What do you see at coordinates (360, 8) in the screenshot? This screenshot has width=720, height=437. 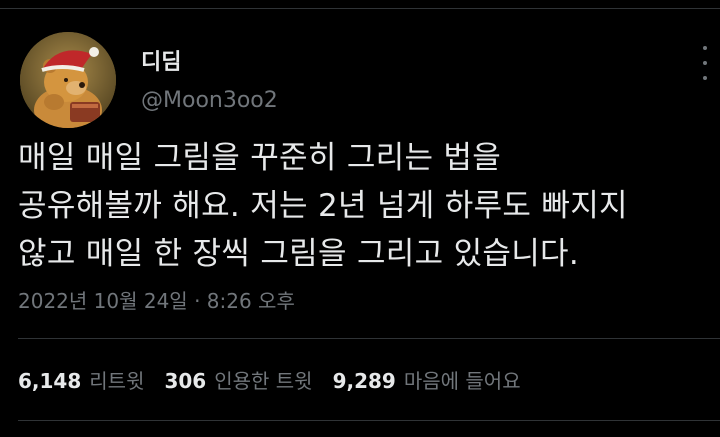 I see `top-divider` at bounding box center [360, 8].